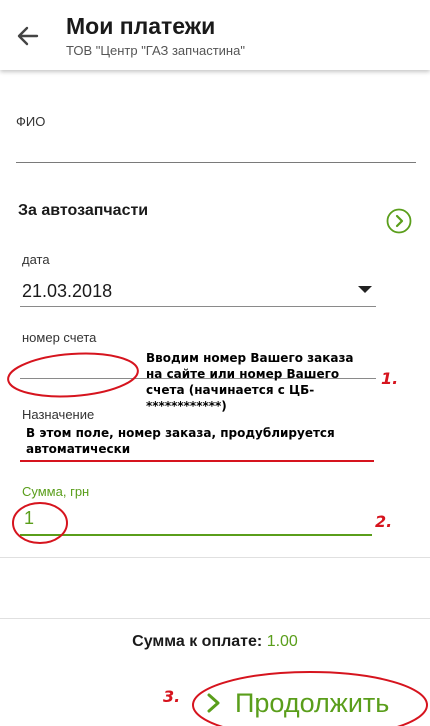  Describe the element at coordinates (141, 26) in the screenshot. I see `page-title: Мои платежи` at that location.